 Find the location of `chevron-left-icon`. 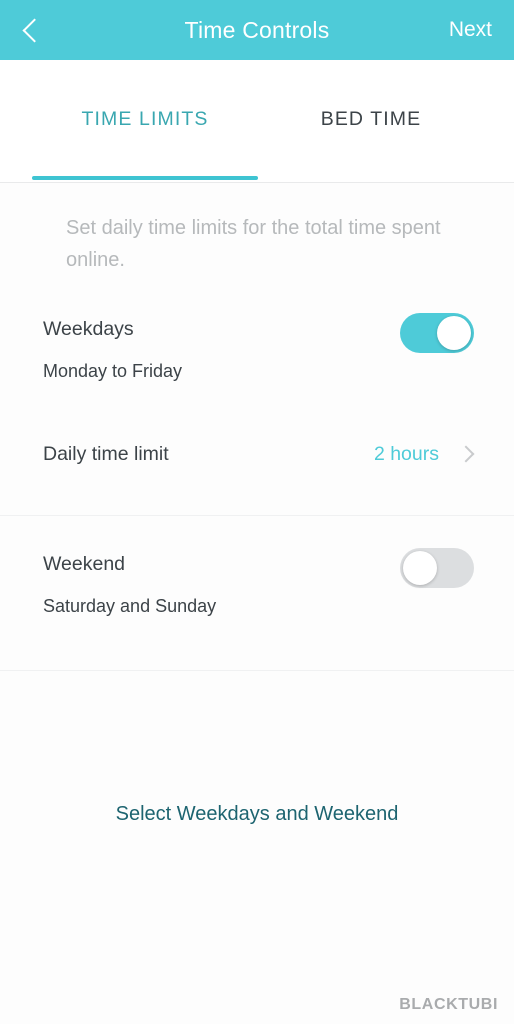

chevron-left-icon is located at coordinates (34, 30).